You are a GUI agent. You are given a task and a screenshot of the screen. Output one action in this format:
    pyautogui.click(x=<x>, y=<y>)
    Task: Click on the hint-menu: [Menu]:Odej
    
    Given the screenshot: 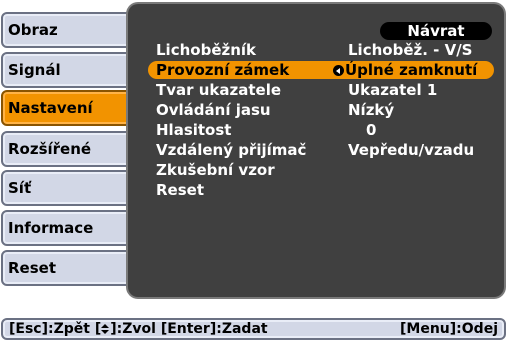 What is the action you would take?
    pyautogui.click(x=449, y=329)
    